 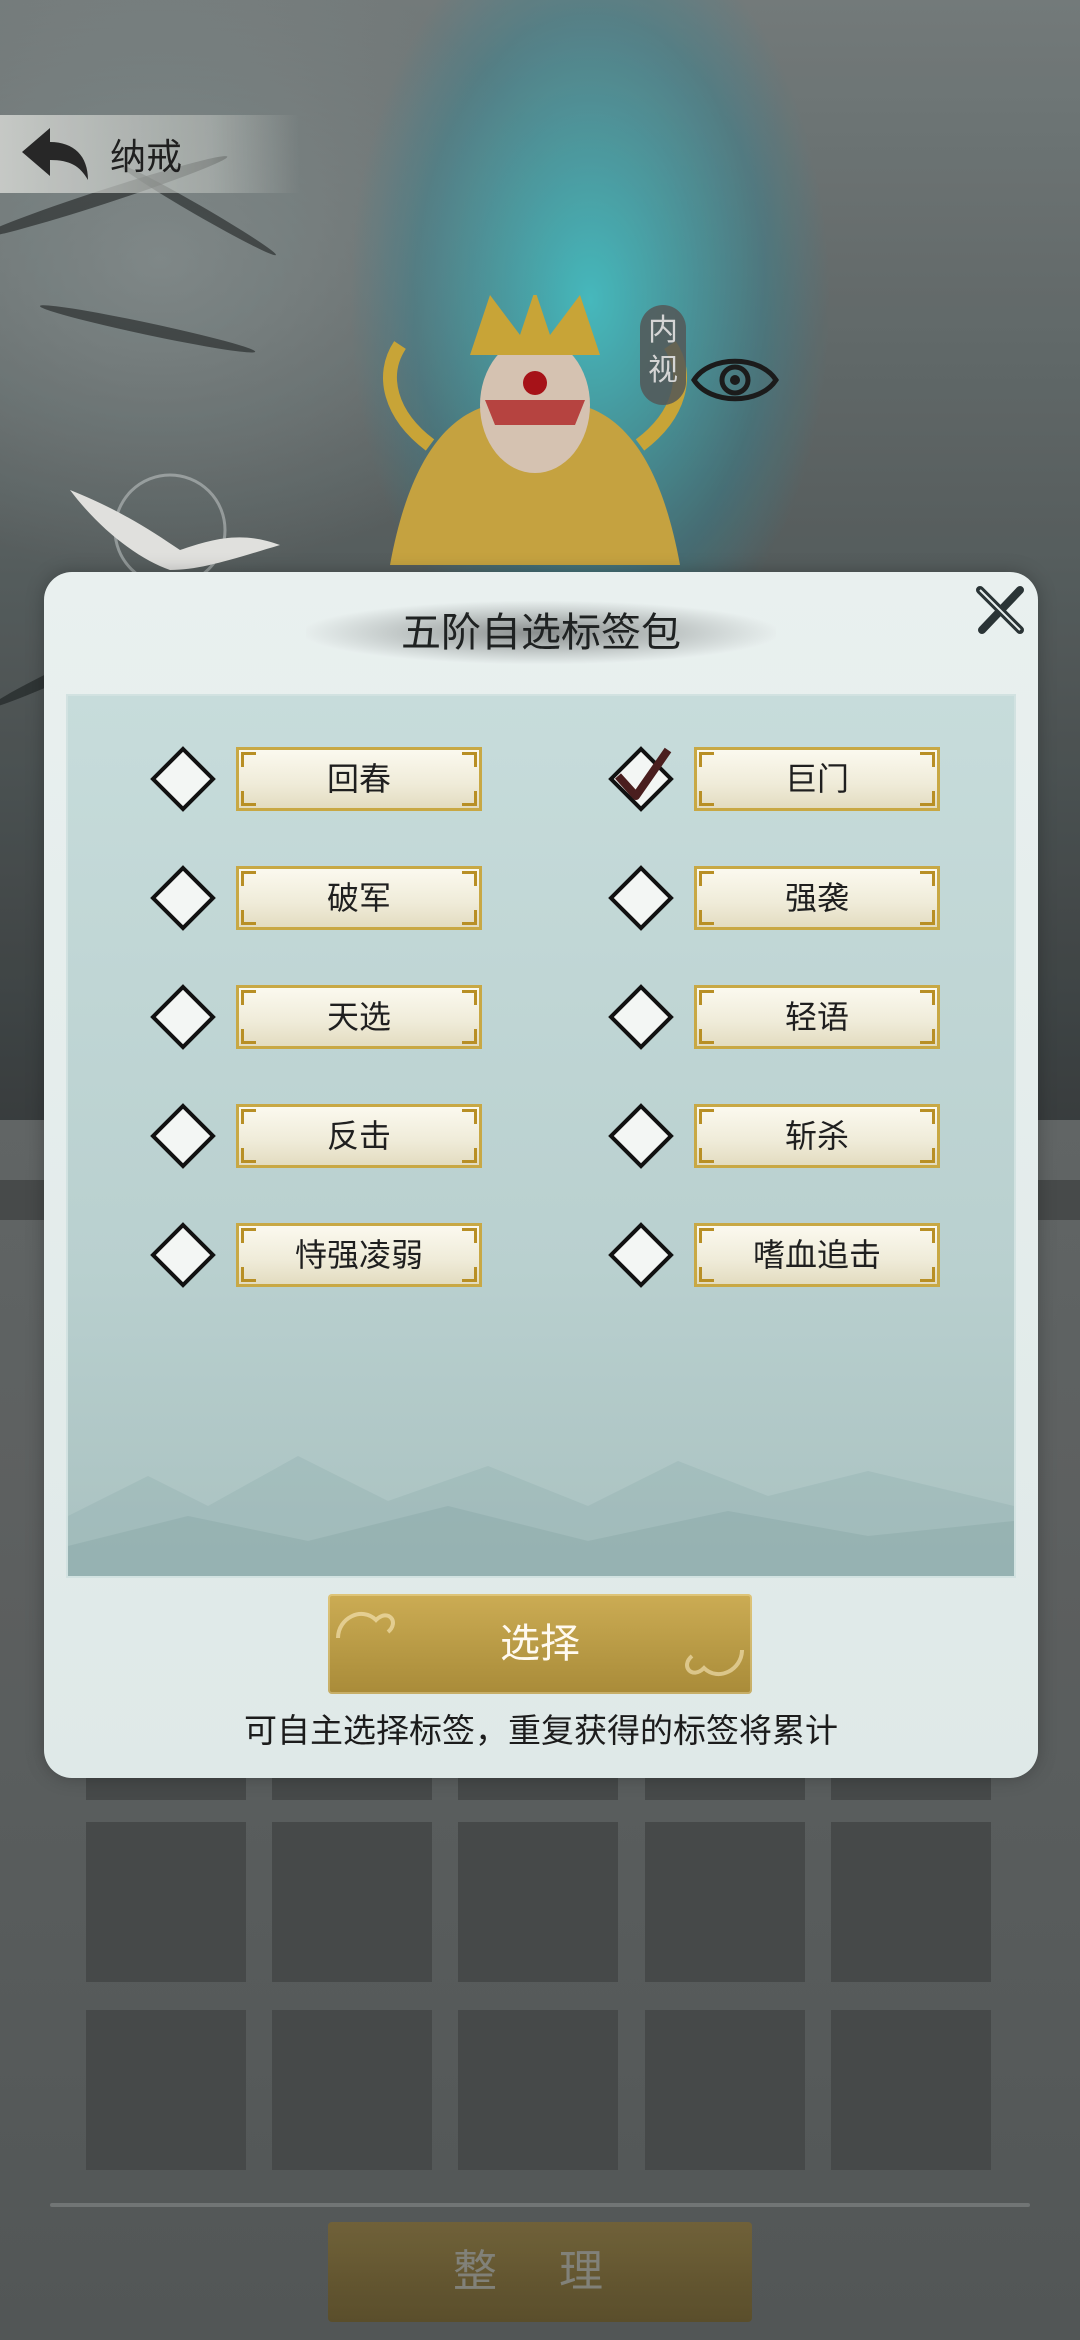 I want to click on tag-label-button: 巨门, so click(x=817, y=779).